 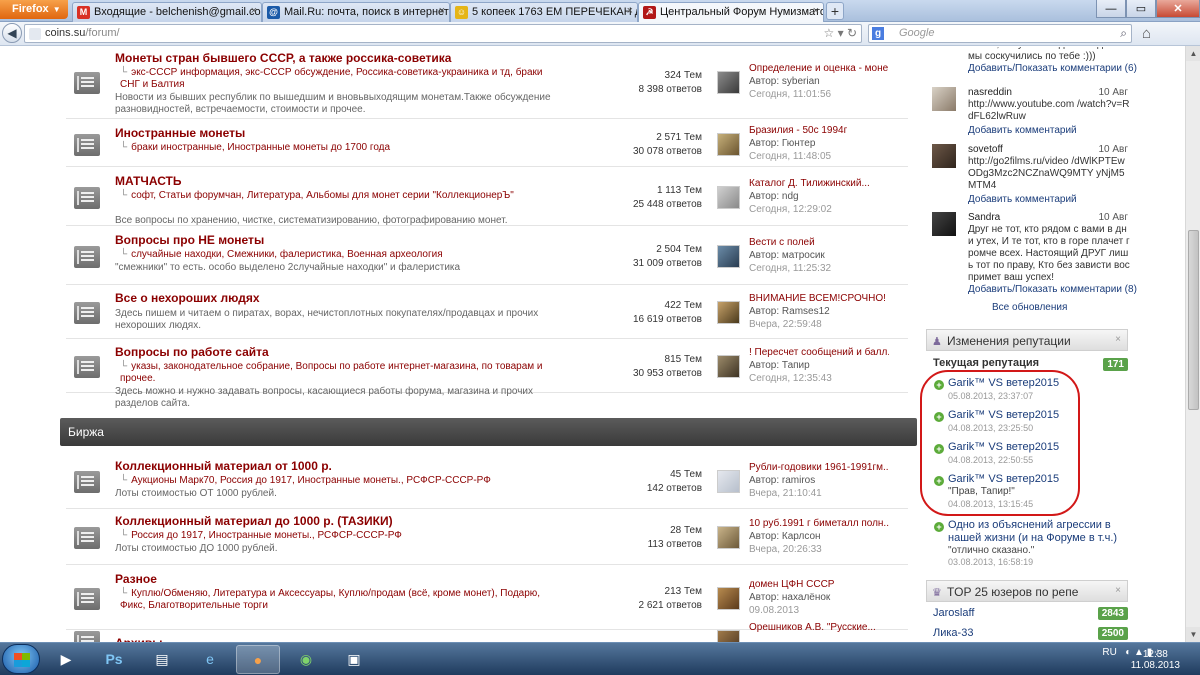 What do you see at coordinates (819, 242) in the screenshot?
I see `last-post-title: Вести с полей` at bounding box center [819, 242].